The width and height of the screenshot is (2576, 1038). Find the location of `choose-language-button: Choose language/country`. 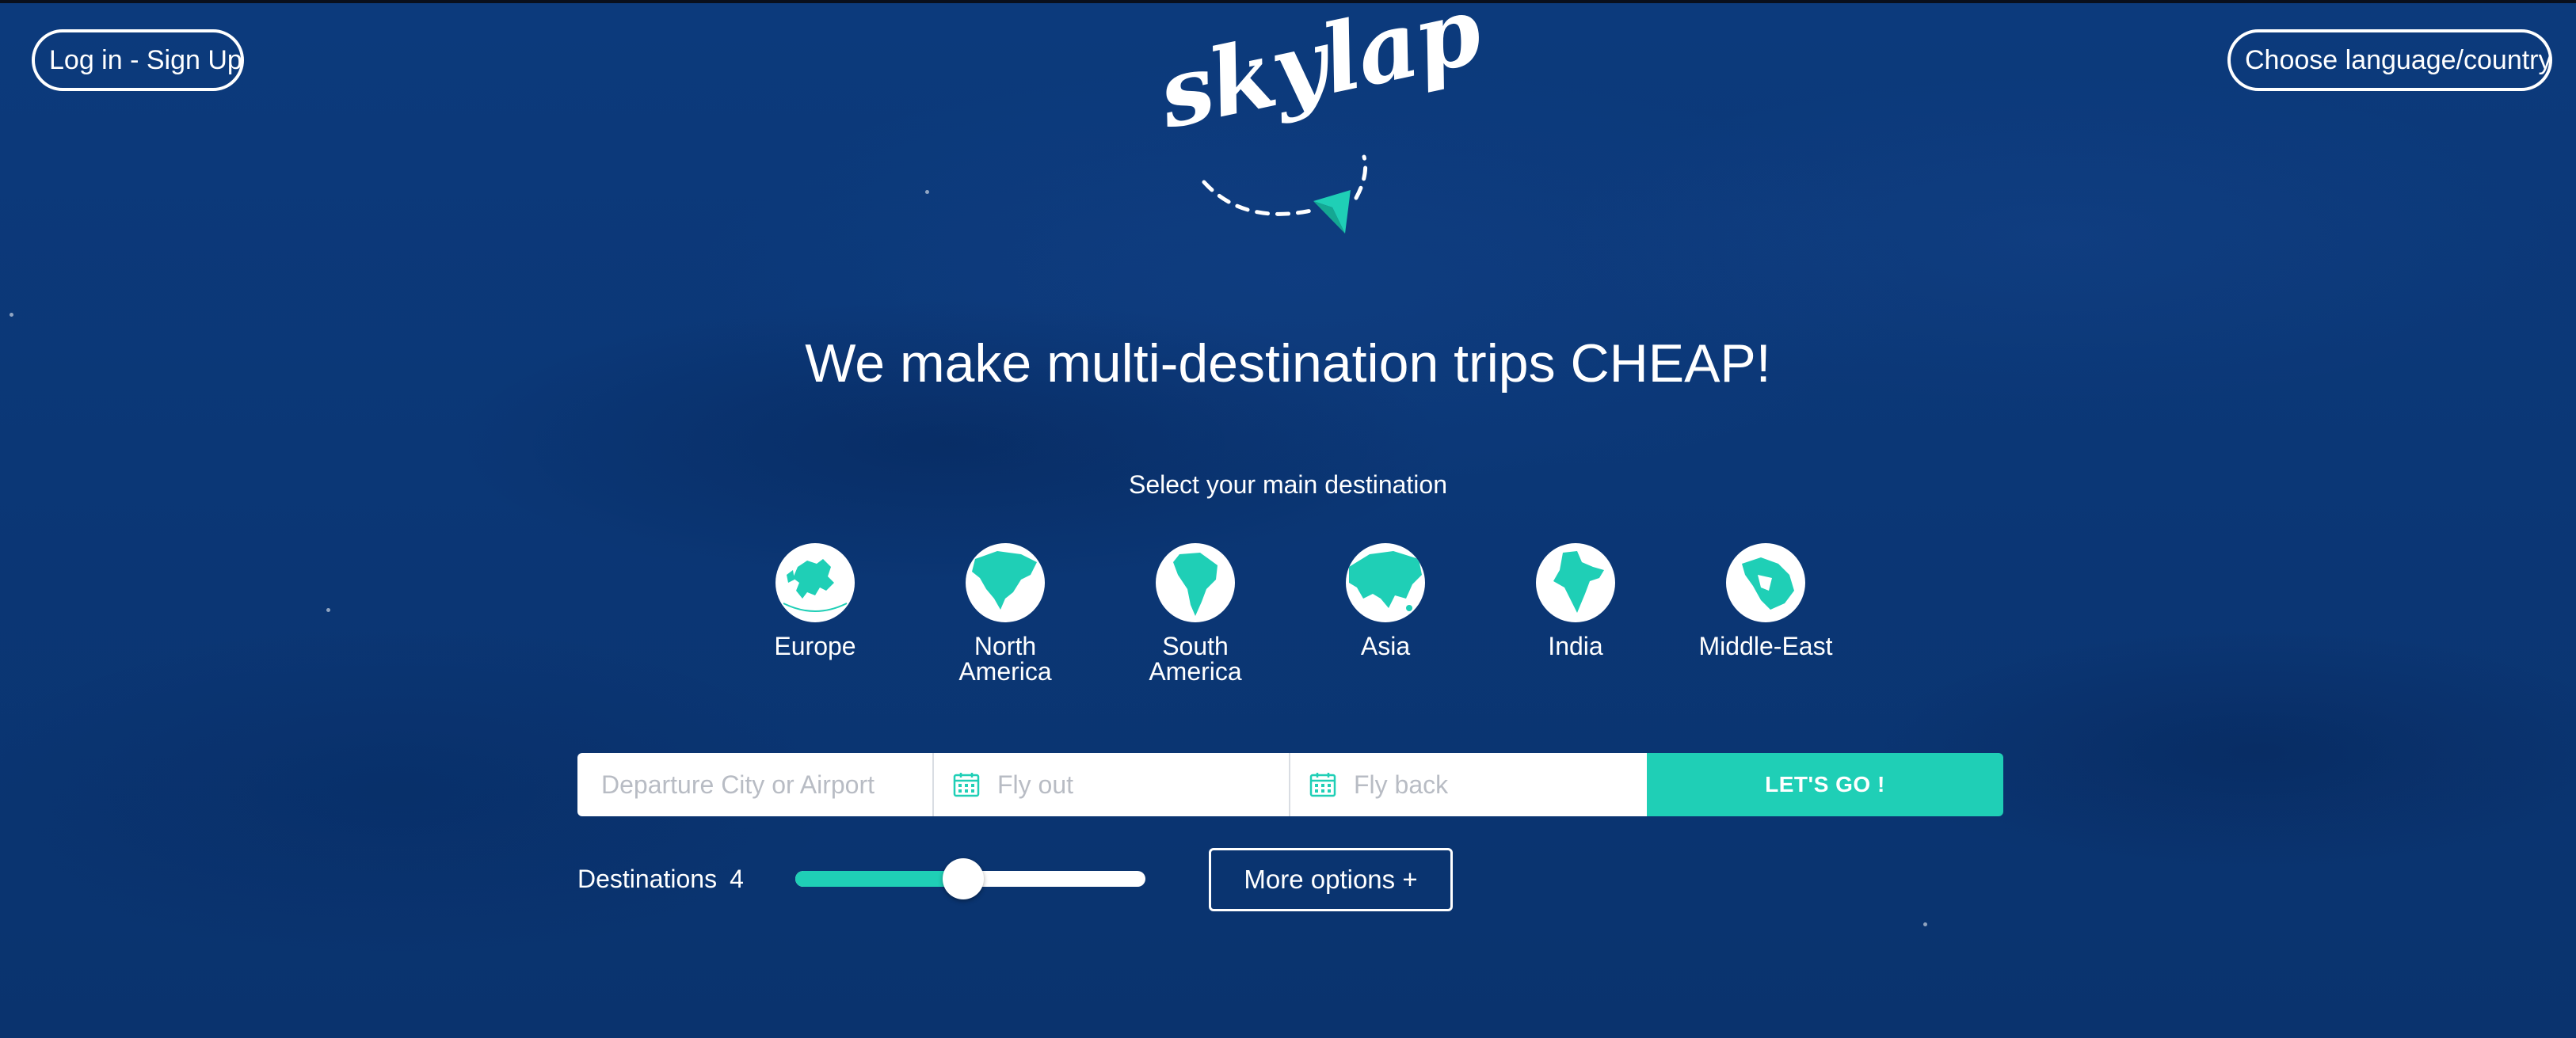

choose-language-button: Choose language/country is located at coordinates (2389, 60).